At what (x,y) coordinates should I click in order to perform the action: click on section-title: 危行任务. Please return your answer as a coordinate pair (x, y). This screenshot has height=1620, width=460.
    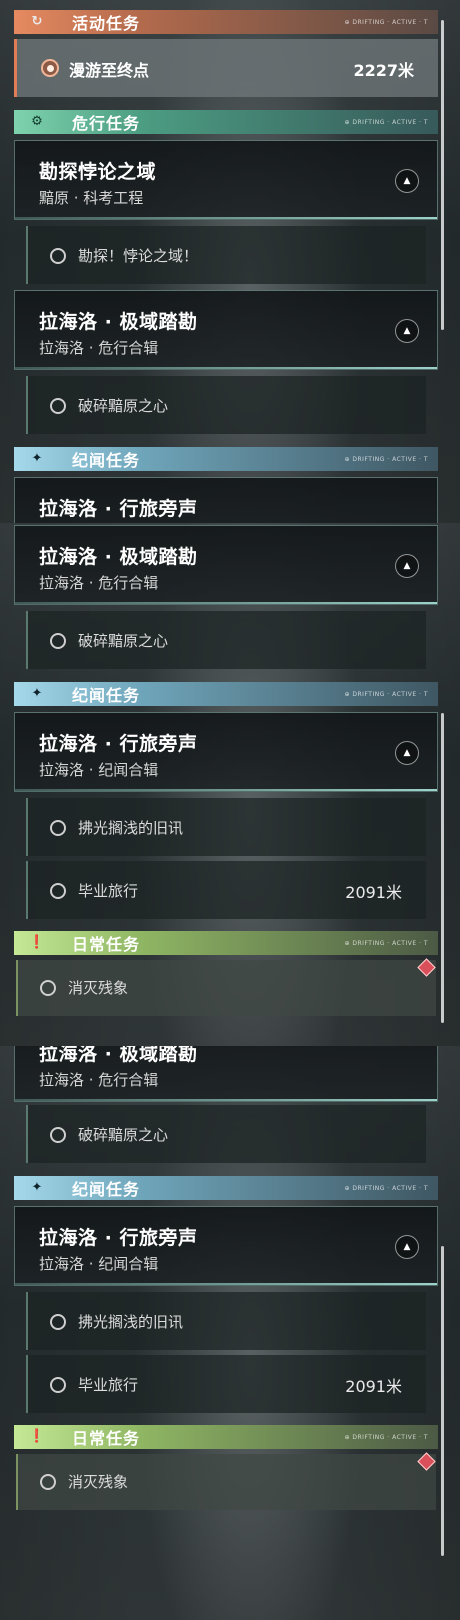
    Looking at the image, I should click on (106, 123).